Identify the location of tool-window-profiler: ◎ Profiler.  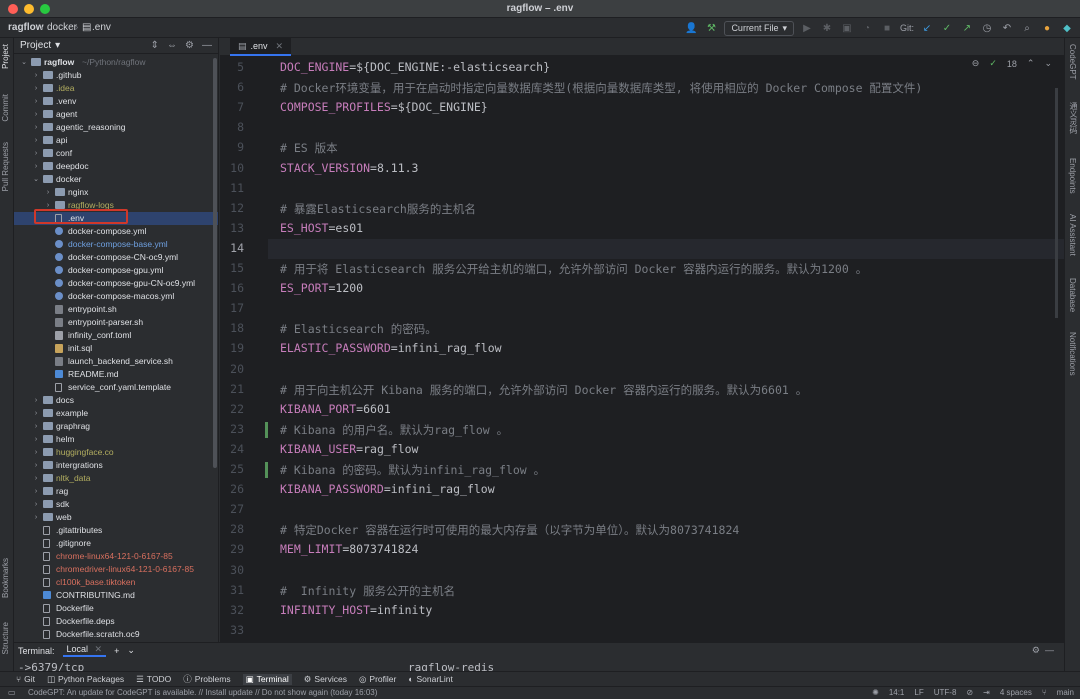
(377, 679).